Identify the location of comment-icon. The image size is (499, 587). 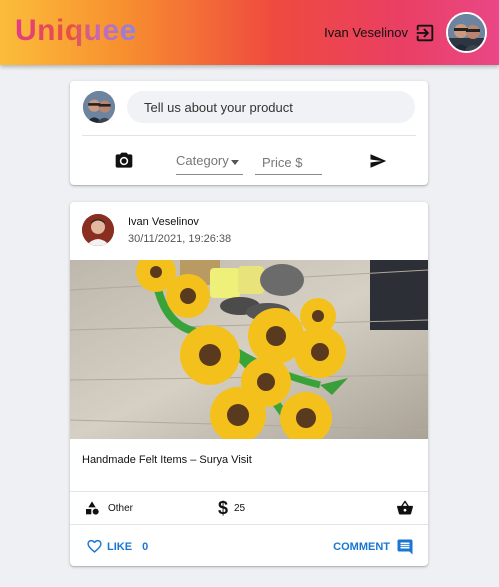
(405, 547).